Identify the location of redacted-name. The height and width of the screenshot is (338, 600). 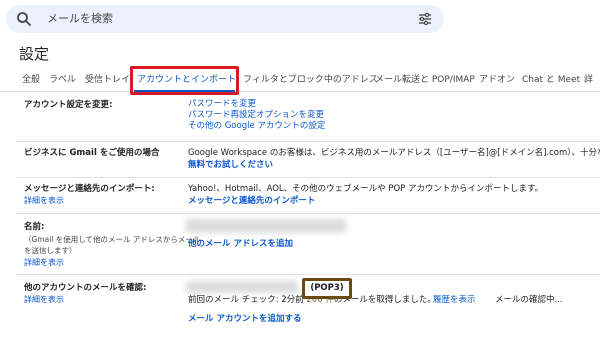
(266, 226).